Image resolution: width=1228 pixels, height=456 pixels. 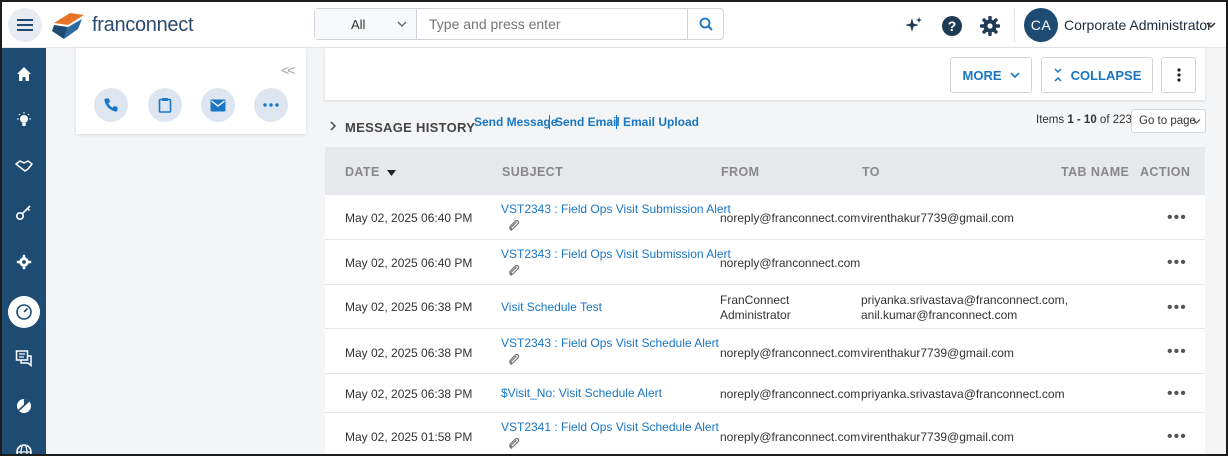 What do you see at coordinates (515, 122) in the screenshot?
I see `send-message-link: Send Message` at bounding box center [515, 122].